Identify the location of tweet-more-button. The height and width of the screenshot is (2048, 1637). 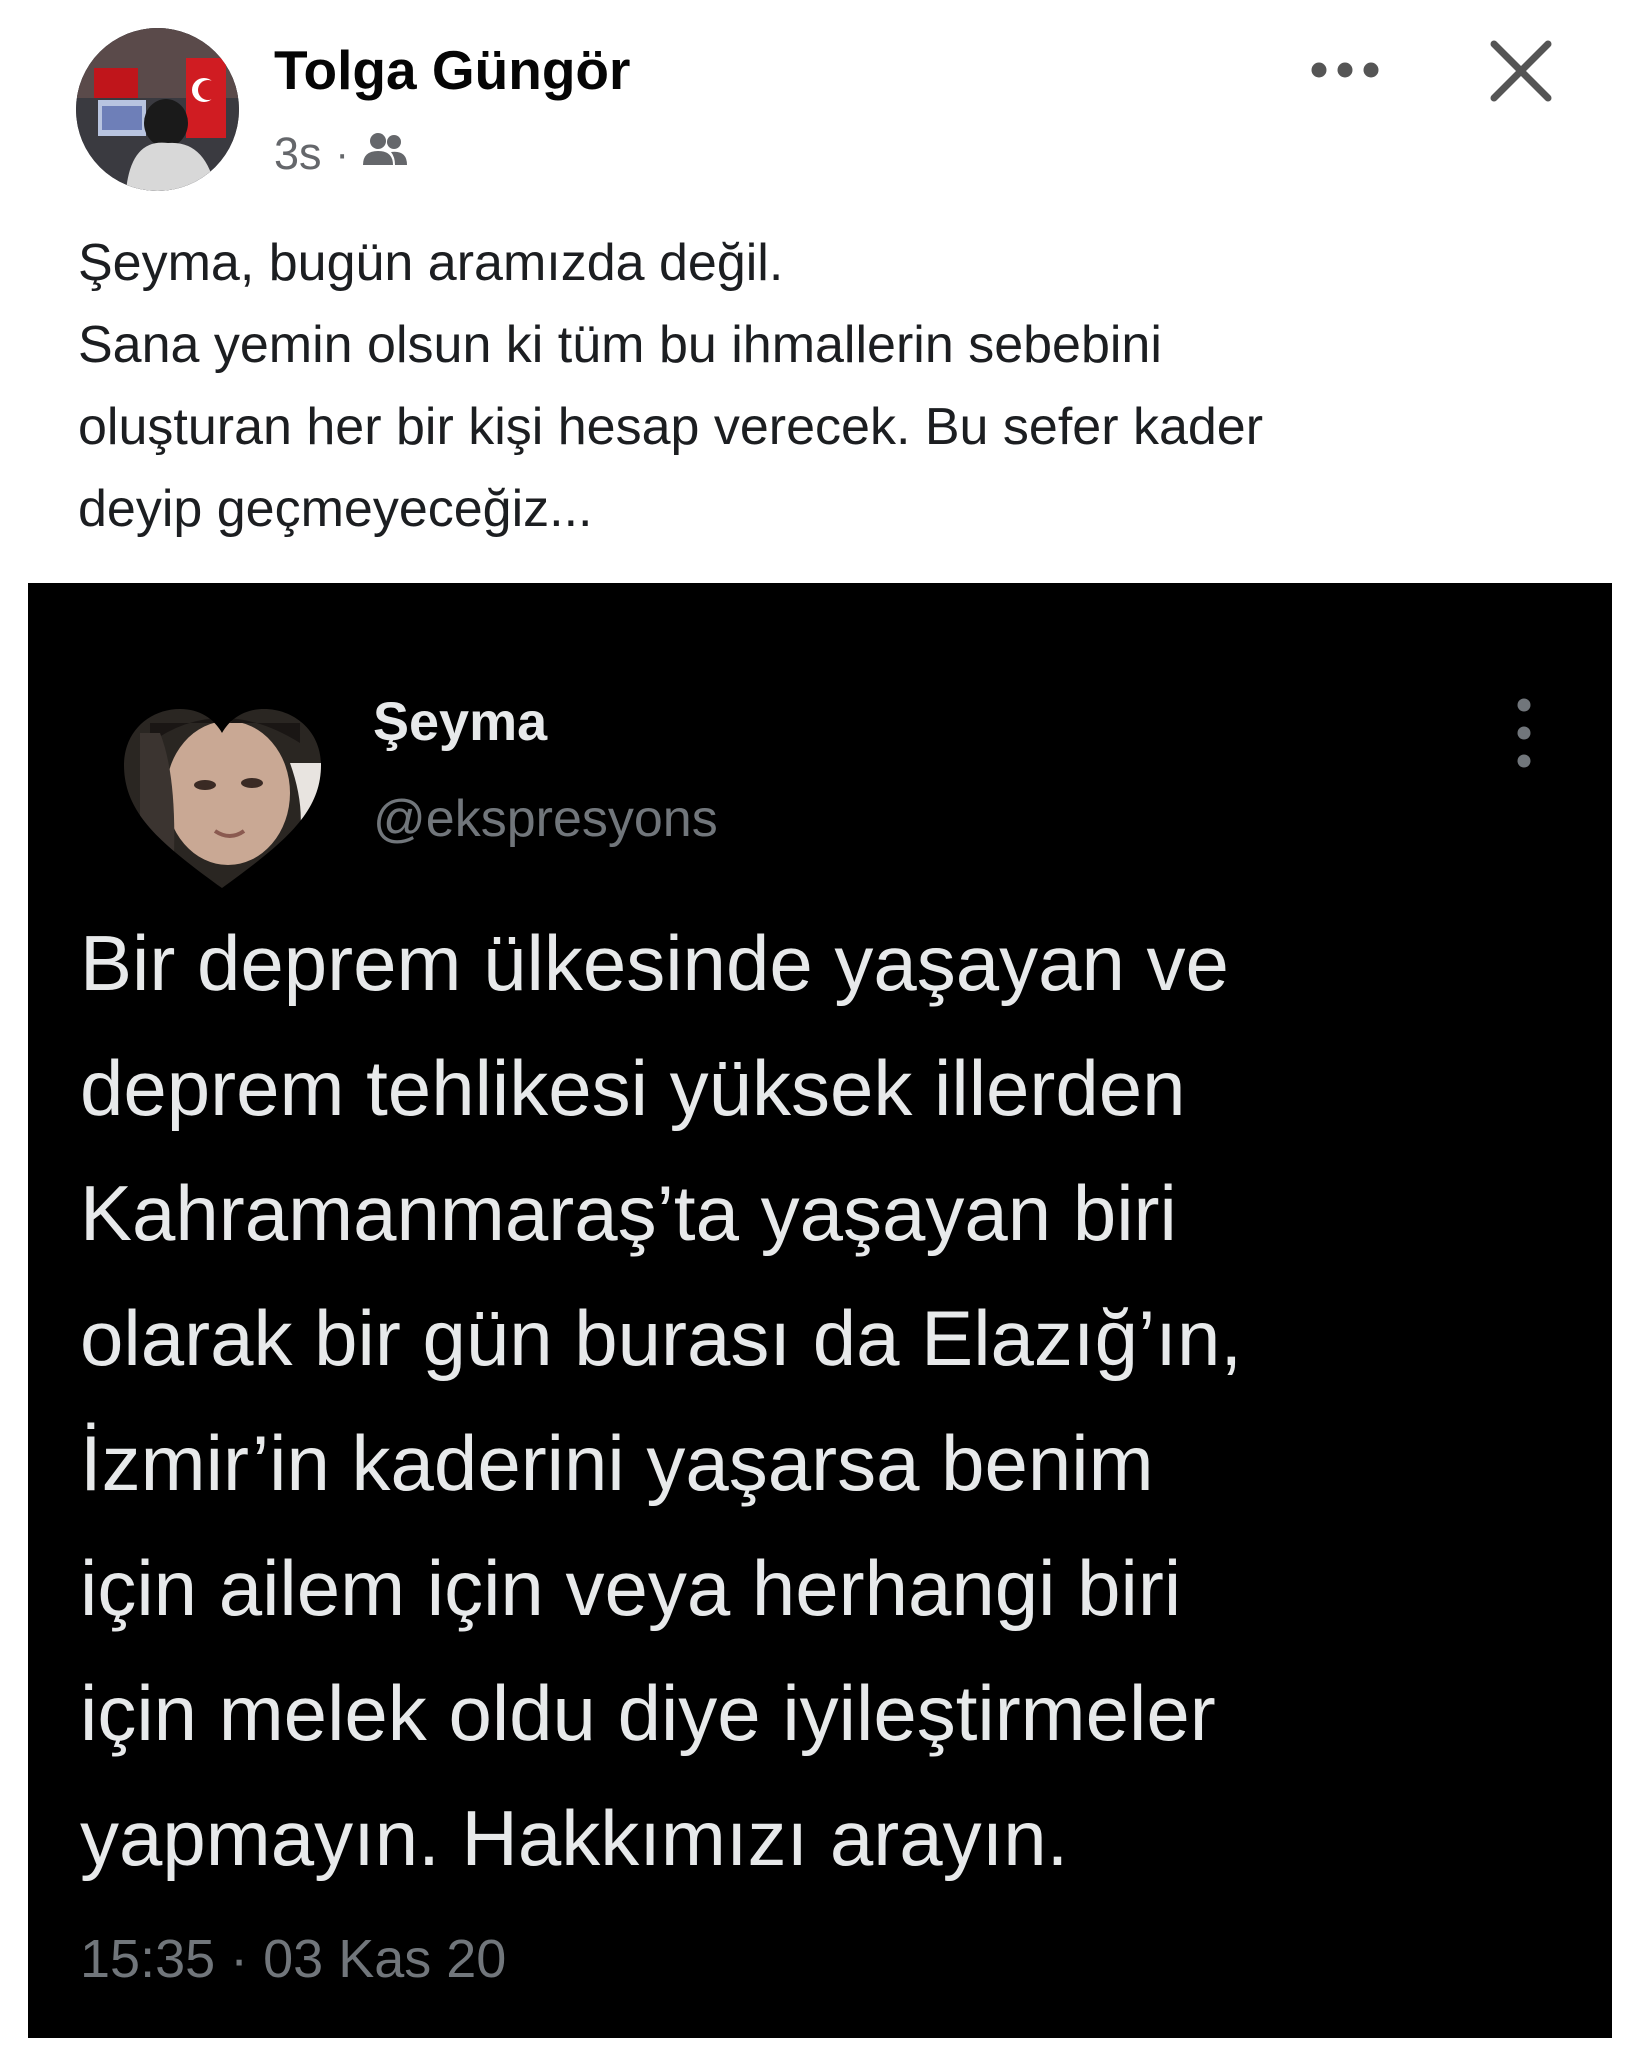
(1524, 733).